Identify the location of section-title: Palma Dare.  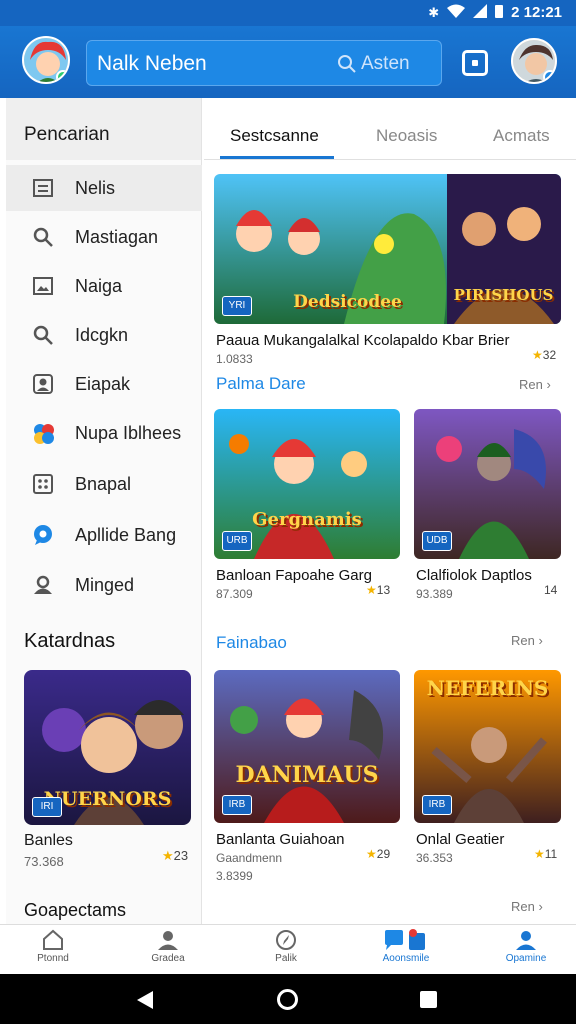
(261, 383).